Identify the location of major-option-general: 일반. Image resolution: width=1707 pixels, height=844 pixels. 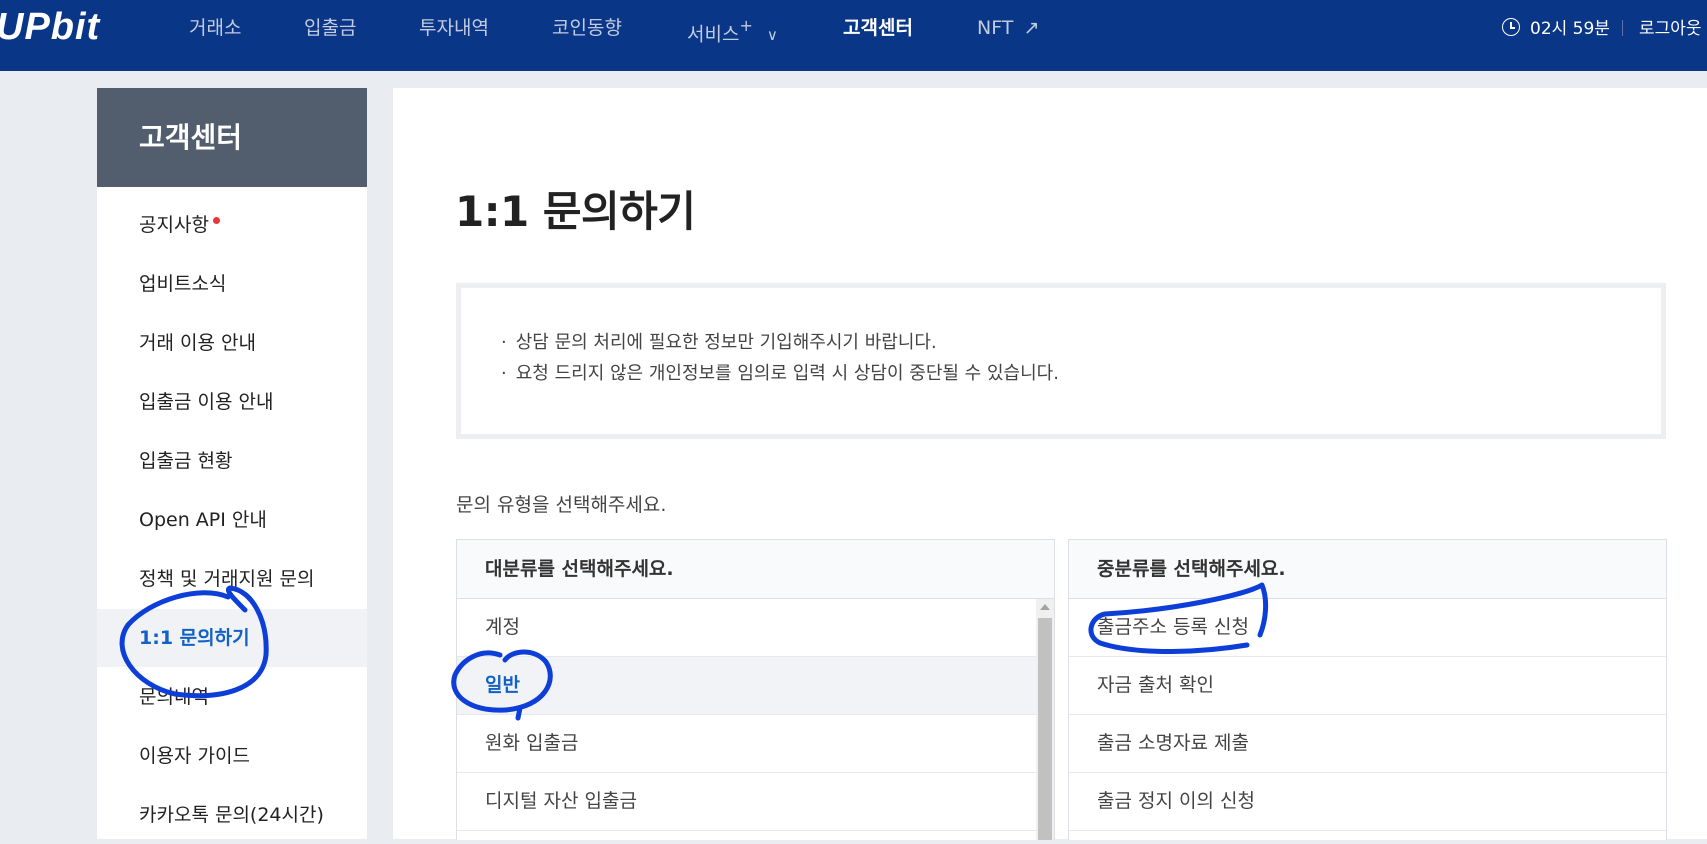
(755, 686).